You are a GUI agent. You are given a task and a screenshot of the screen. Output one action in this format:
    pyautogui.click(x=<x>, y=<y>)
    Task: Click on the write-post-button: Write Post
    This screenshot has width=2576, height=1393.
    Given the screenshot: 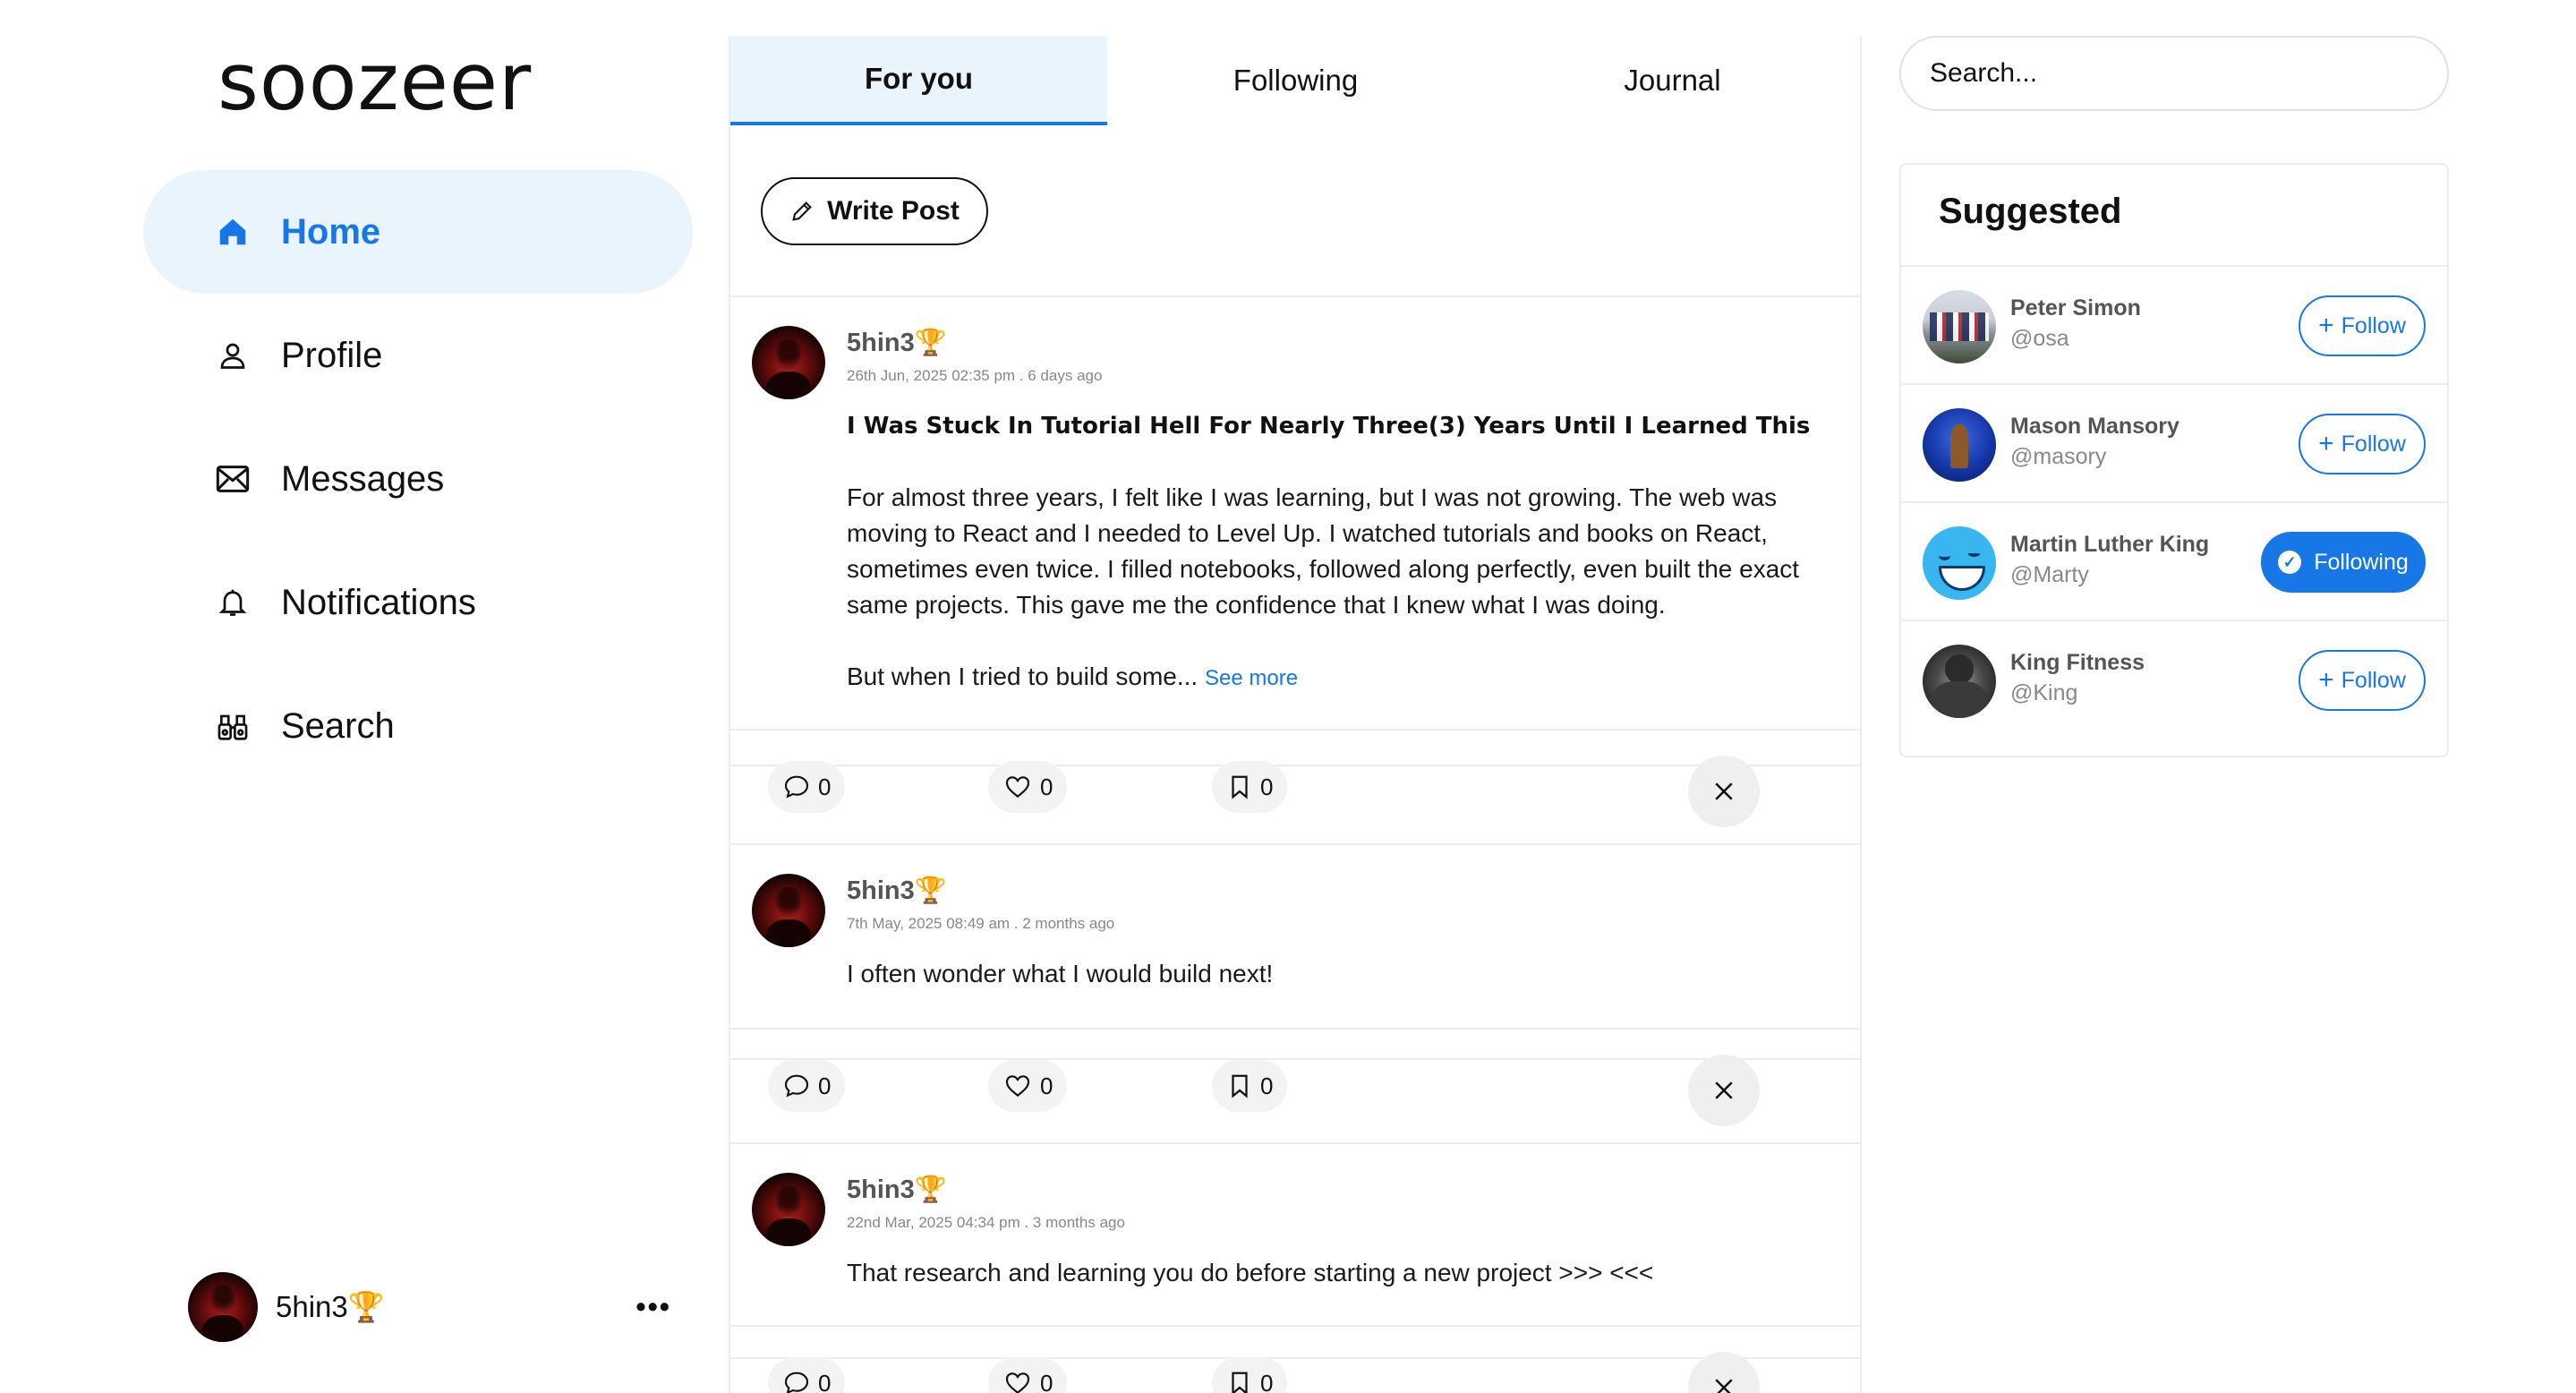 What is the action you would take?
    pyautogui.click(x=874, y=211)
    